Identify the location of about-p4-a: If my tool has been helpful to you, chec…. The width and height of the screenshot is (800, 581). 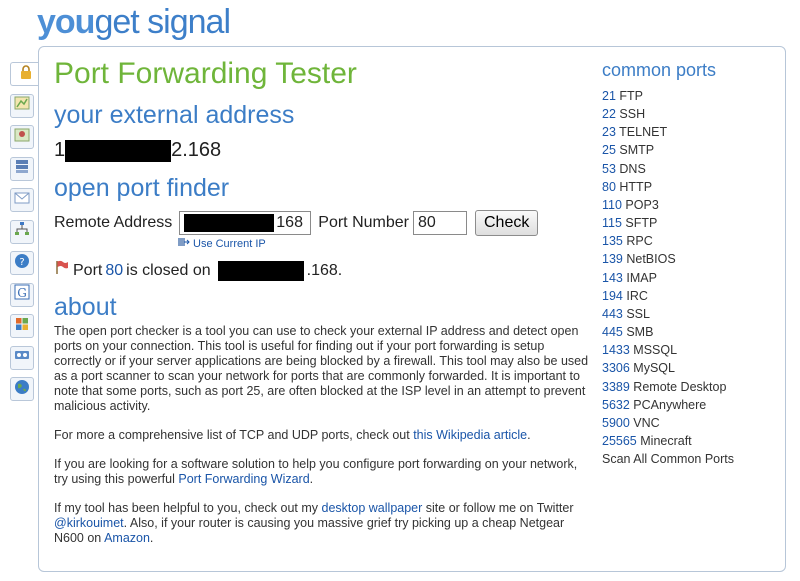
(186, 508).